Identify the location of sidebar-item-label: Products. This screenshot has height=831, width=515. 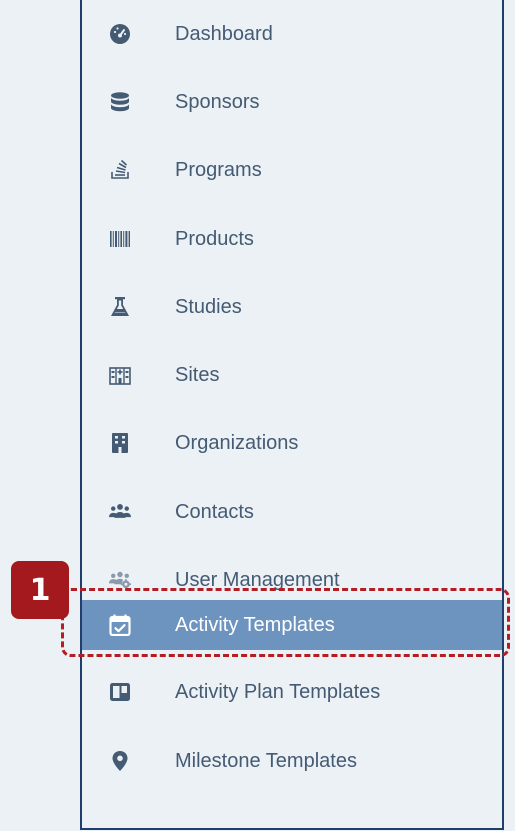
(214, 238).